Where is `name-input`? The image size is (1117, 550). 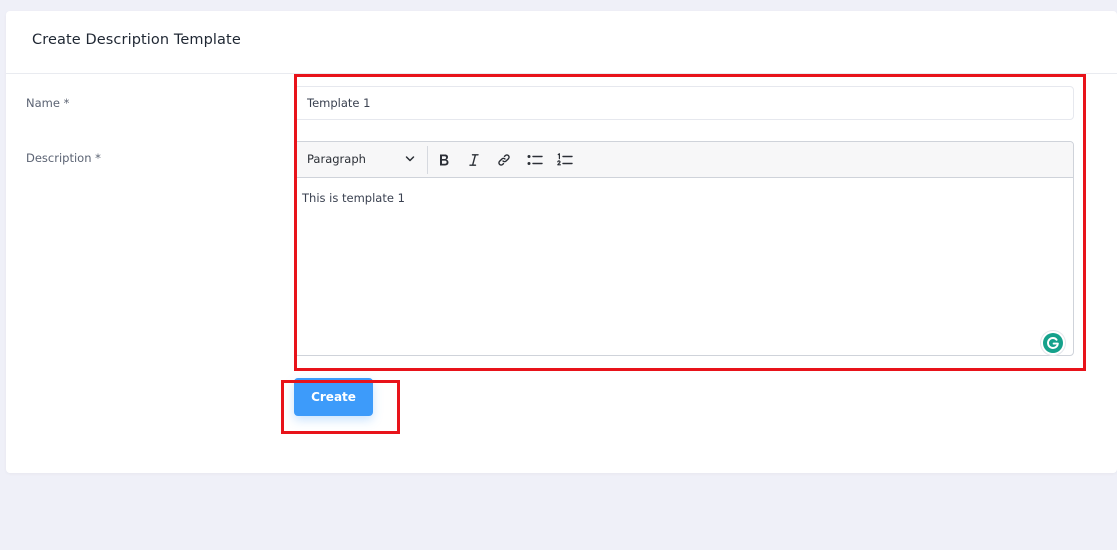
name-input is located at coordinates (684, 103).